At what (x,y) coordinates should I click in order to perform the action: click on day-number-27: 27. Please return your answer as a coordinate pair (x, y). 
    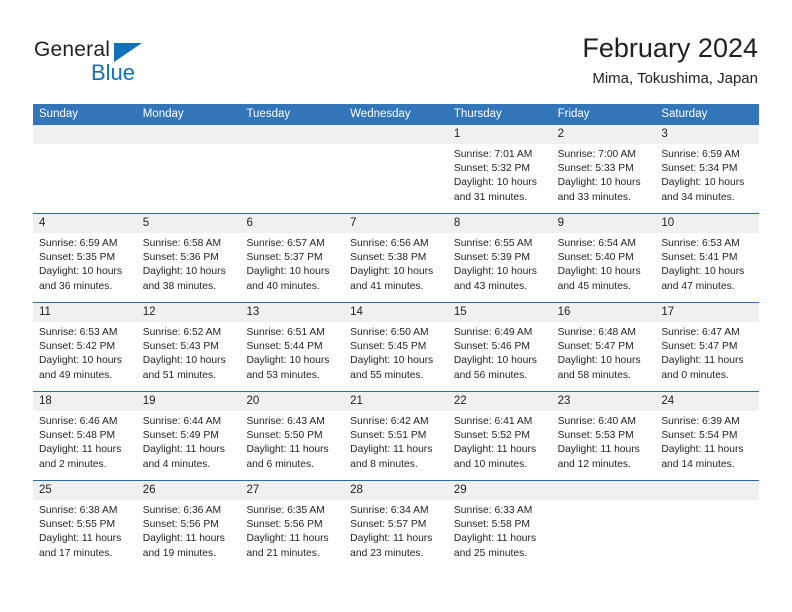
    Looking at the image, I should click on (292, 490).